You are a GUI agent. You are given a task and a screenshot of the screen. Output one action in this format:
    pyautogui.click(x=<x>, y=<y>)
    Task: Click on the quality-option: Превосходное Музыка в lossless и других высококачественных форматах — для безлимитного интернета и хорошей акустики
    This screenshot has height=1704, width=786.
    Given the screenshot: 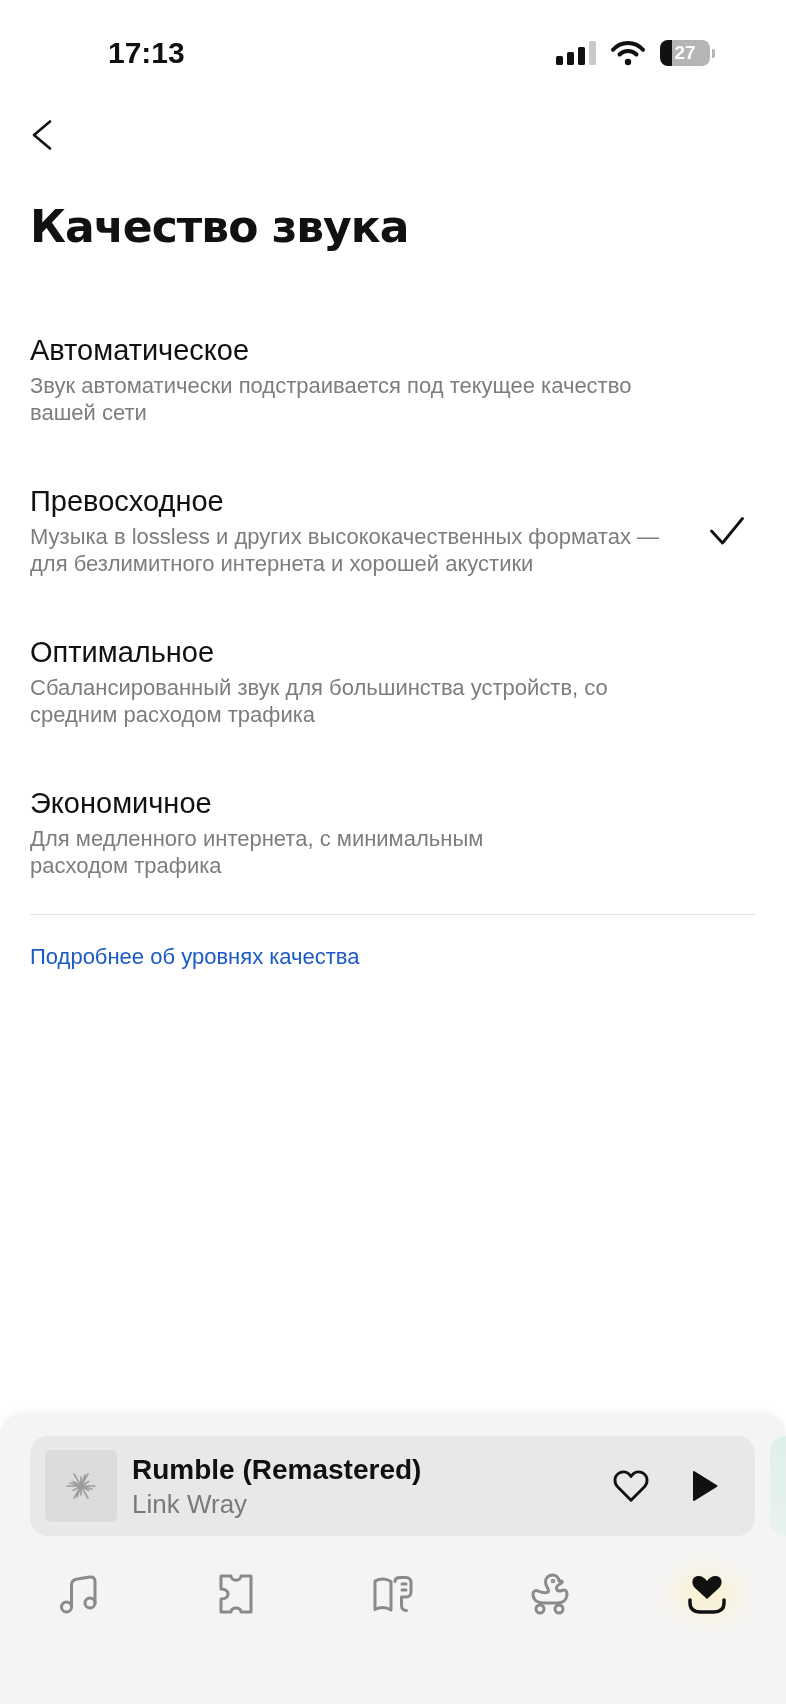 What is the action you would take?
    pyautogui.click(x=393, y=530)
    